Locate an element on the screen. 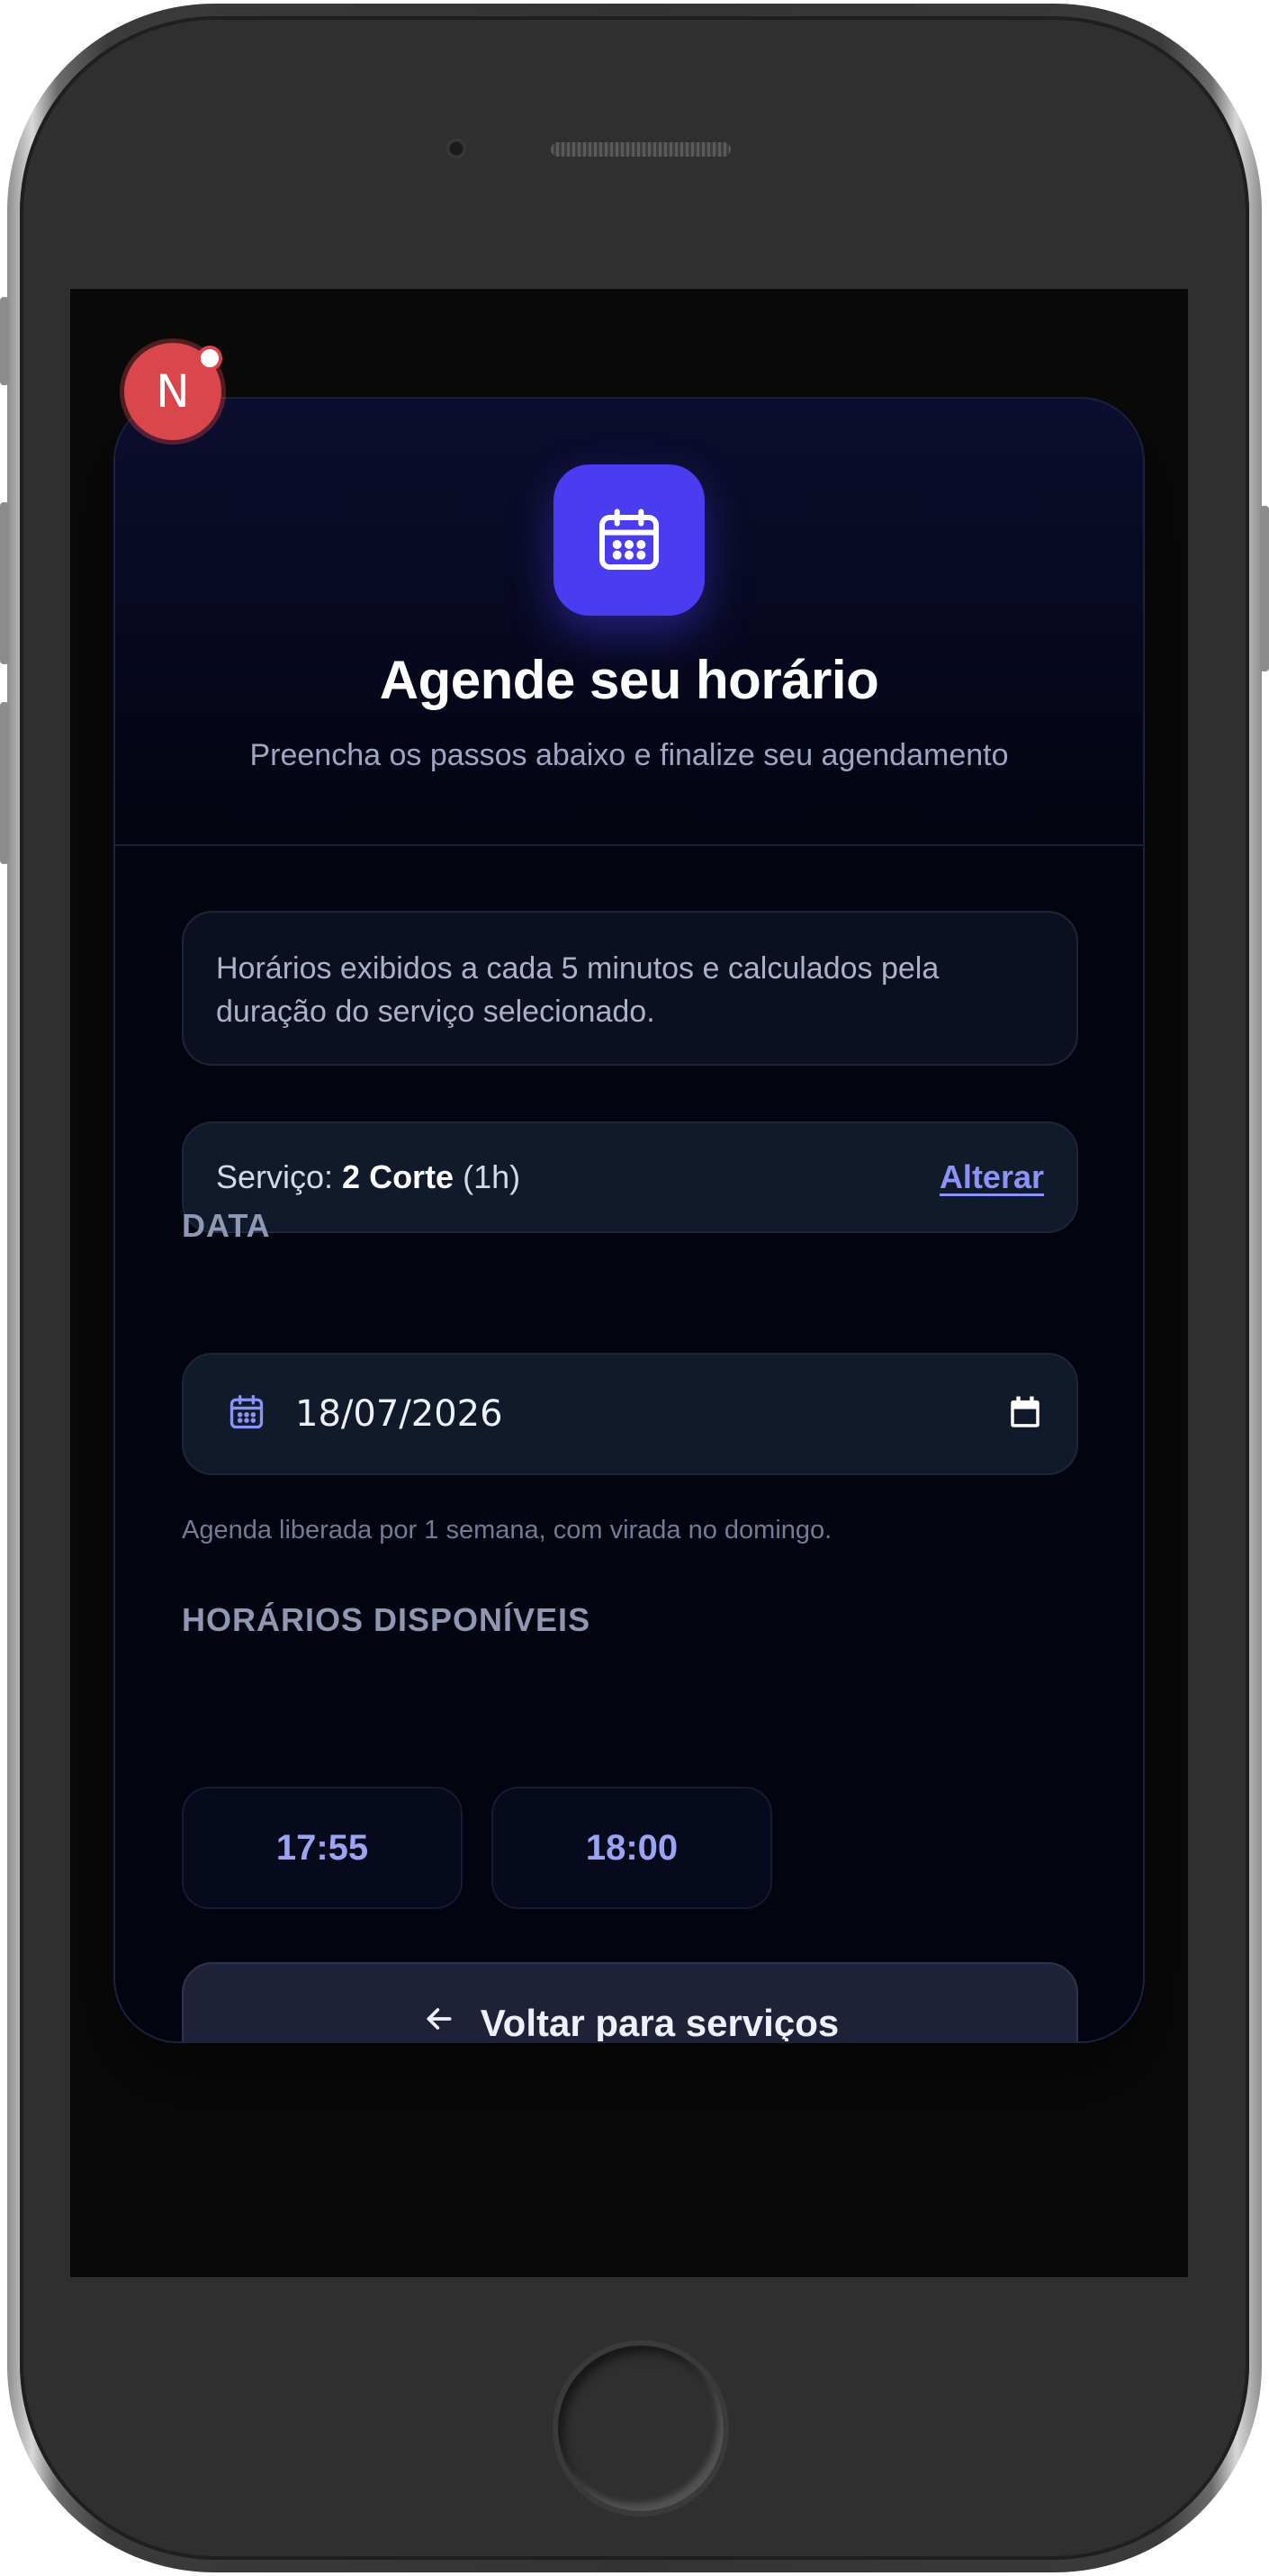 The image size is (1269, 2576). silent-switch is located at coordinates (4, 341).